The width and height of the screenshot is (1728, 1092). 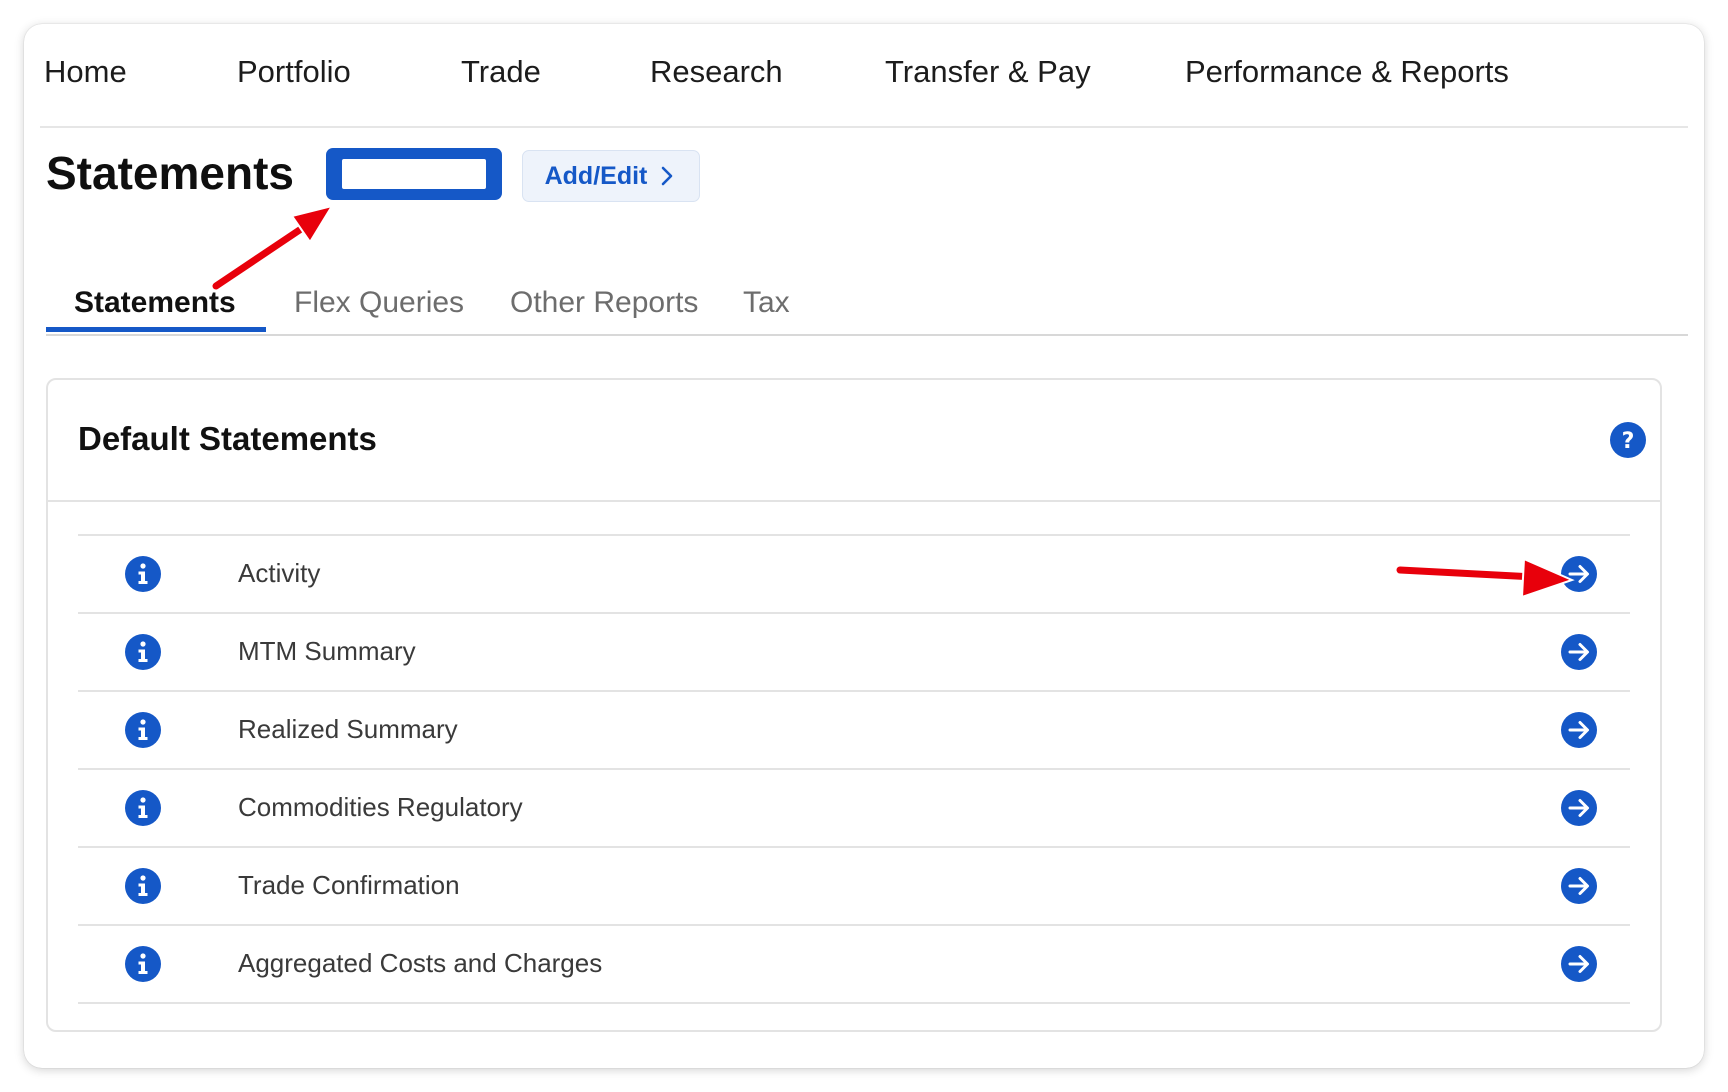 I want to click on add-edit-button: Add/Edit, so click(x=611, y=176).